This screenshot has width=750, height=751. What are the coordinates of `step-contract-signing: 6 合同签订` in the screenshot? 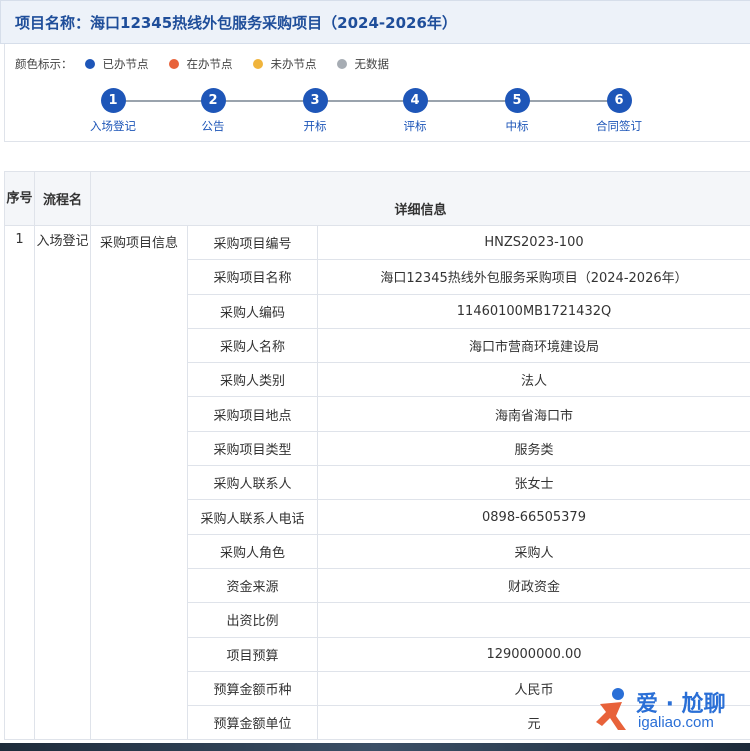 It's located at (619, 111).